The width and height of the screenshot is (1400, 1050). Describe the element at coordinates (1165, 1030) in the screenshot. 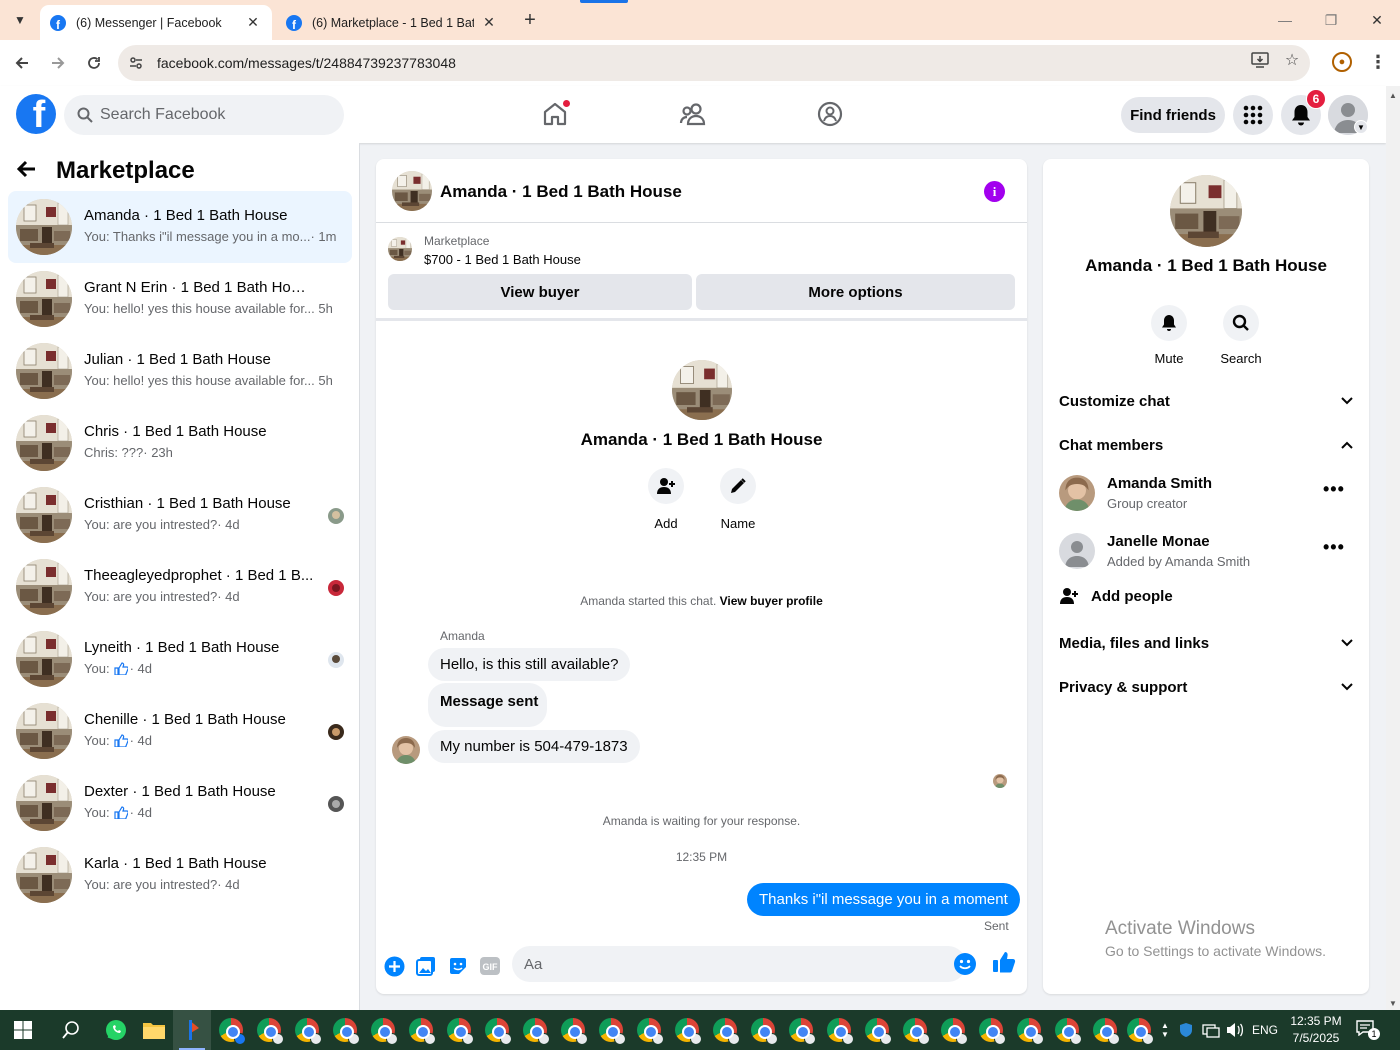

I see `taskbar-overflow-arrows: ▲ ▼` at that location.